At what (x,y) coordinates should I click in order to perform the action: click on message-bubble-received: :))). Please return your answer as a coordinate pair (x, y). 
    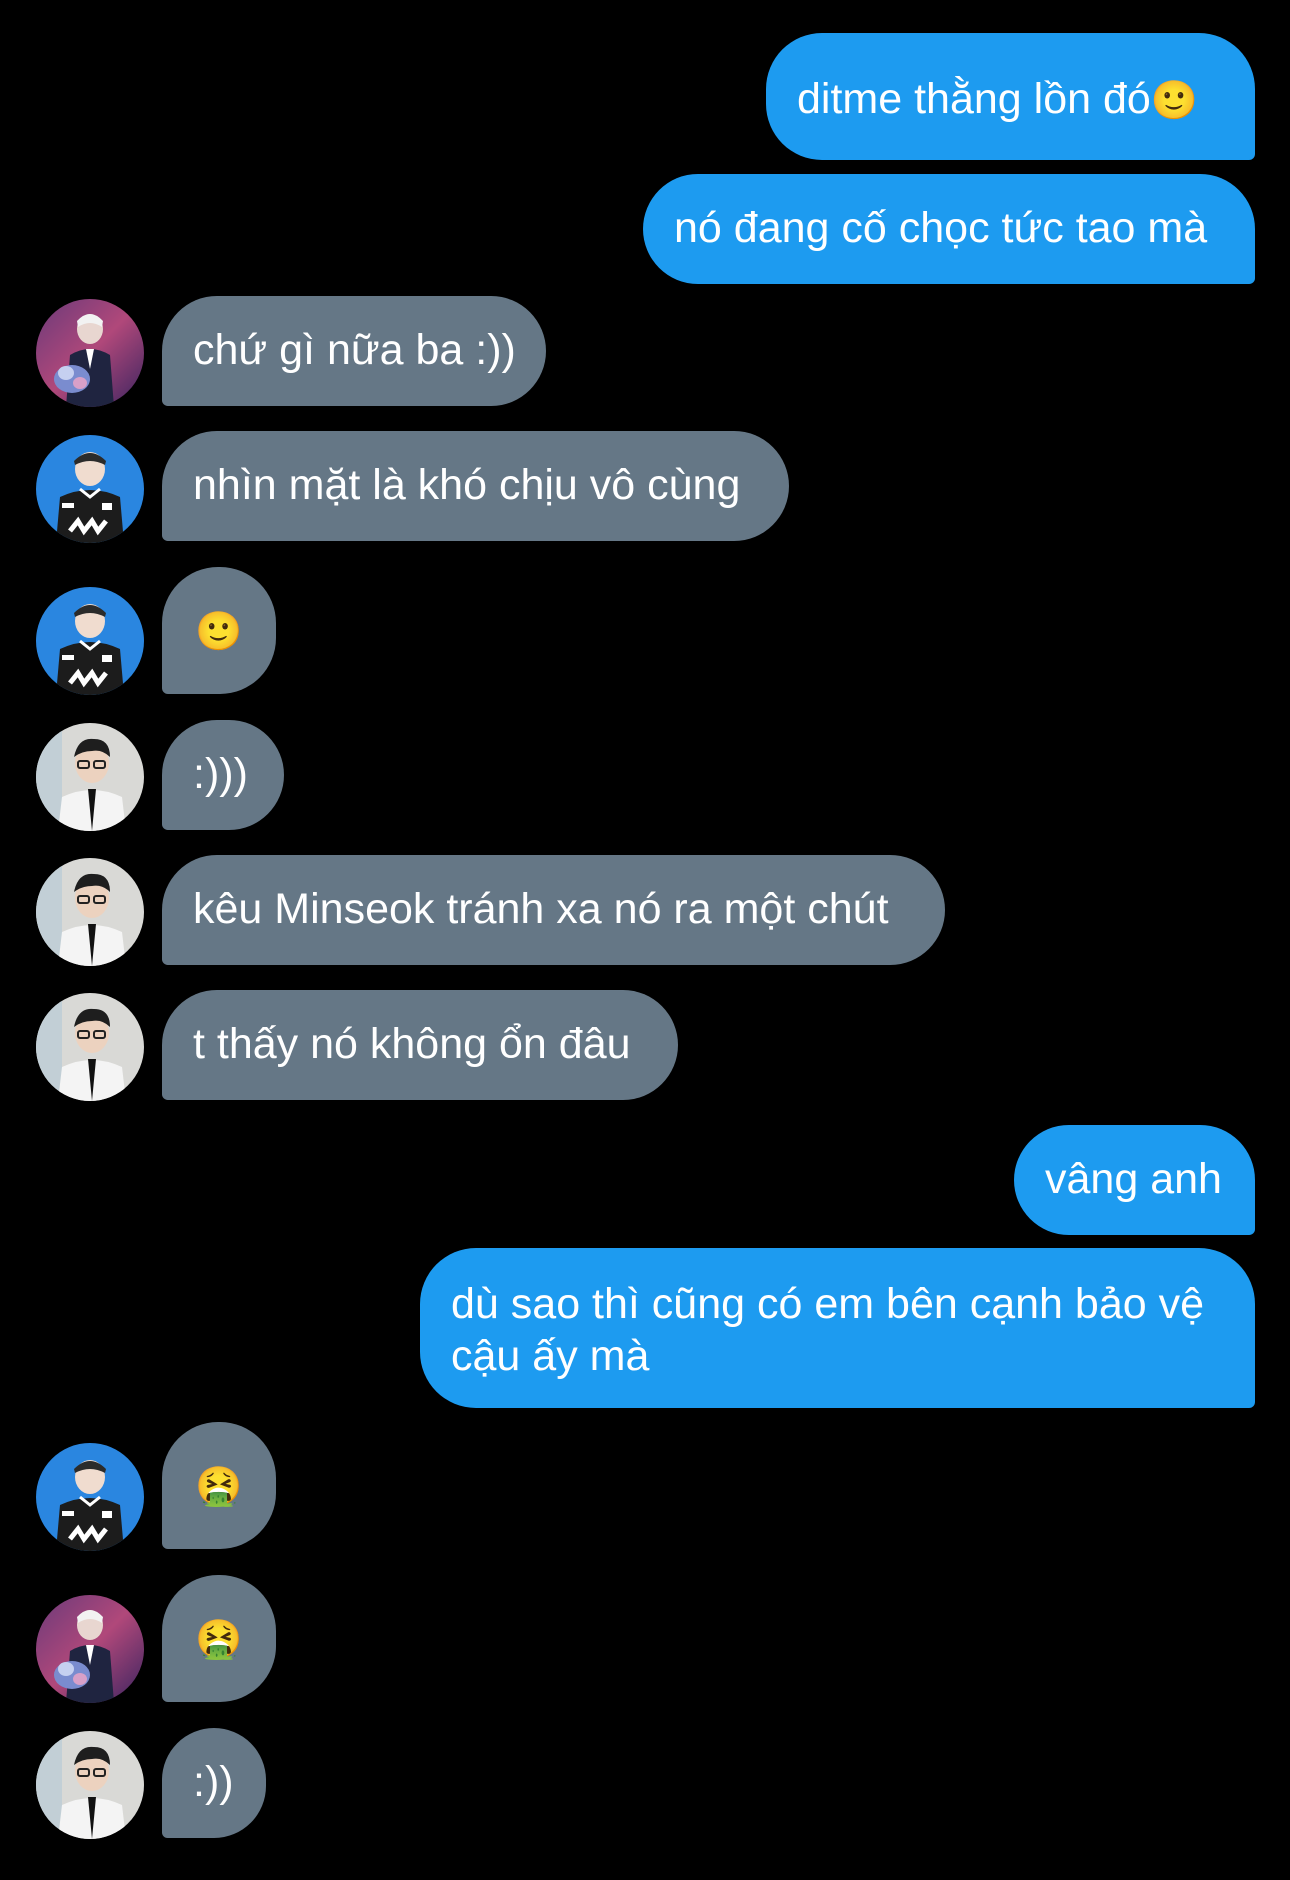
    Looking at the image, I should click on (223, 775).